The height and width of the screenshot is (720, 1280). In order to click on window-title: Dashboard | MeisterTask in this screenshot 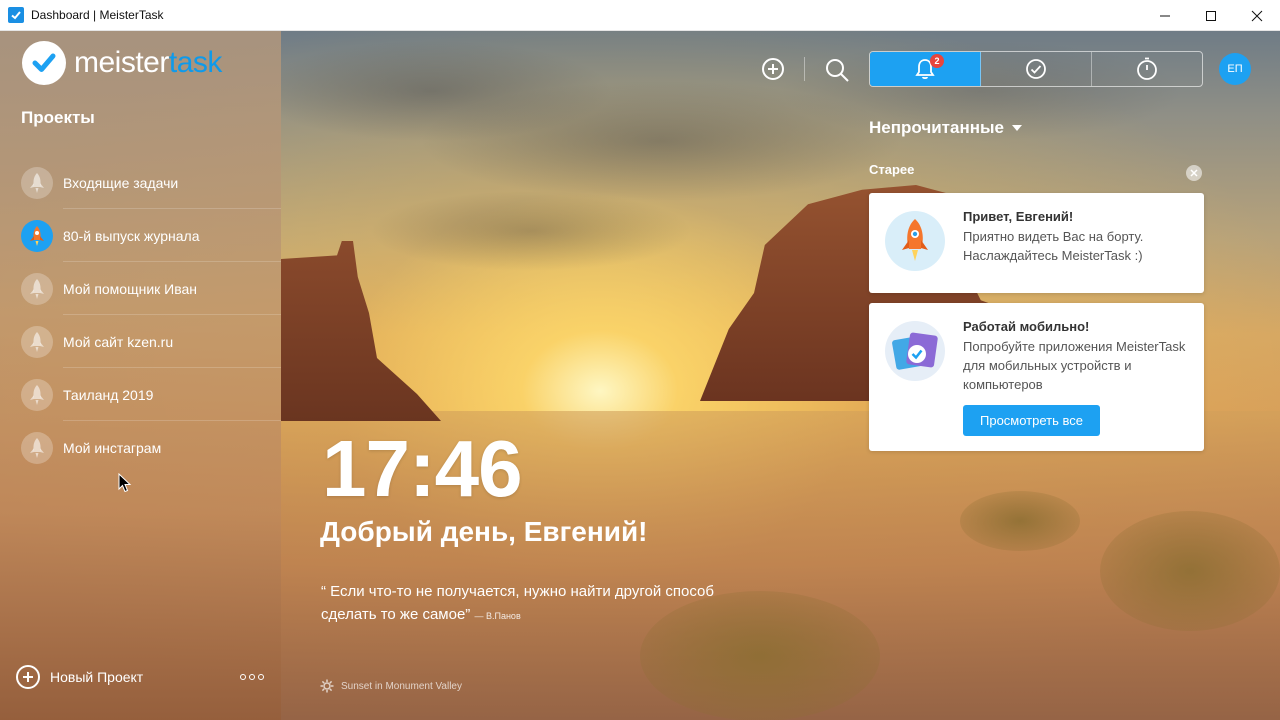, I will do `click(97, 15)`.